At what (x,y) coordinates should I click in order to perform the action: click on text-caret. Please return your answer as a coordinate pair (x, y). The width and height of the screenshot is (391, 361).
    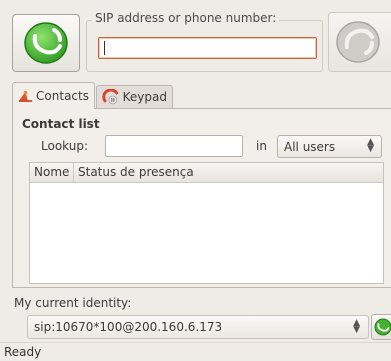
    Looking at the image, I should click on (104, 48).